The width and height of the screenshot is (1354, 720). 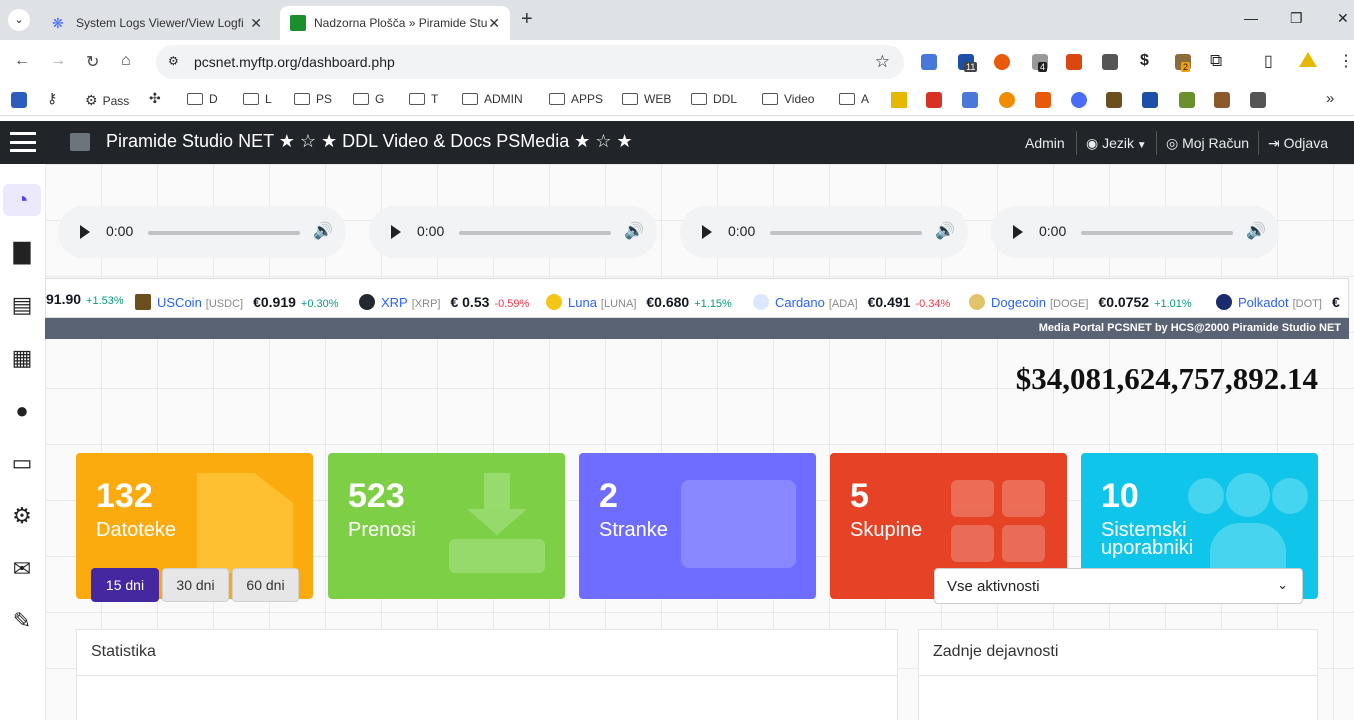 What do you see at coordinates (1280, 300) in the screenshot?
I see `ticker-item: Polkadot [DOT] €` at bounding box center [1280, 300].